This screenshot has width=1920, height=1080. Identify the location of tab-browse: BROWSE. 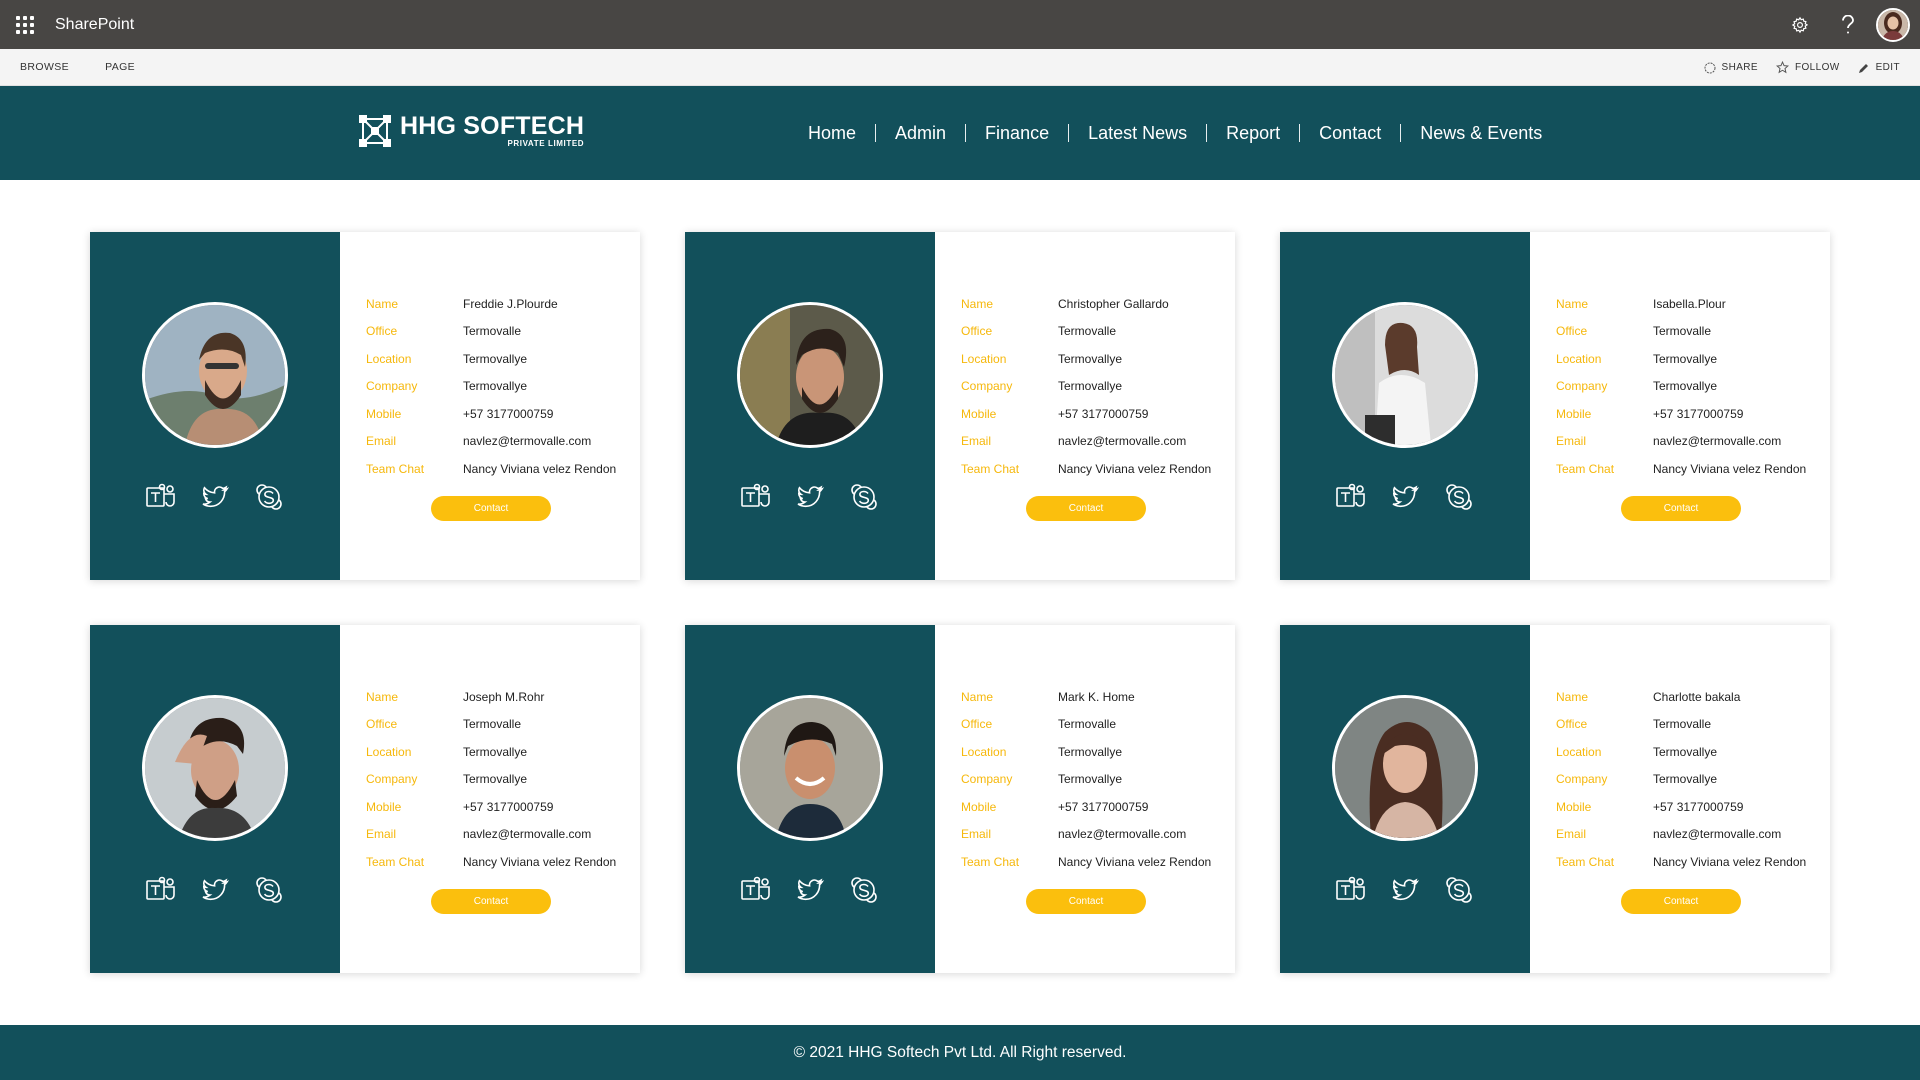
(44, 67).